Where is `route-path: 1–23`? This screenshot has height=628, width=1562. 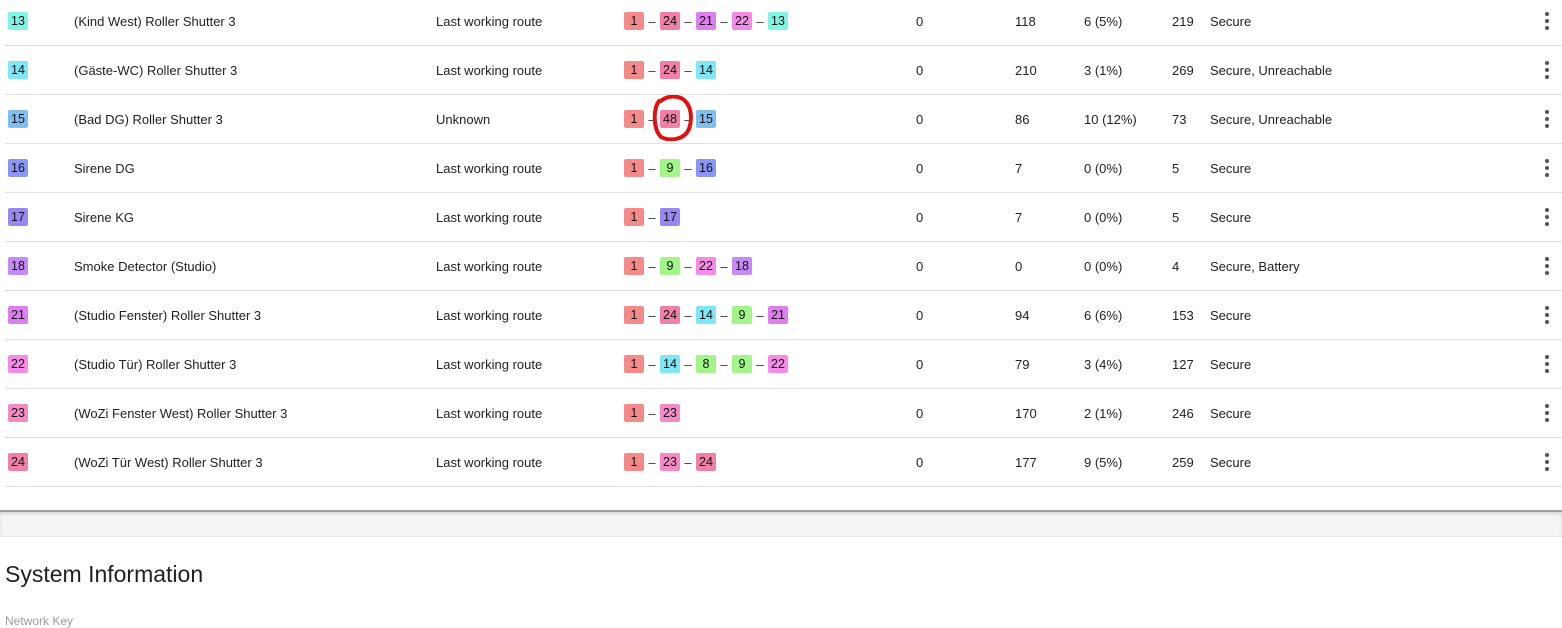
route-path: 1–23 is located at coordinates (652, 413).